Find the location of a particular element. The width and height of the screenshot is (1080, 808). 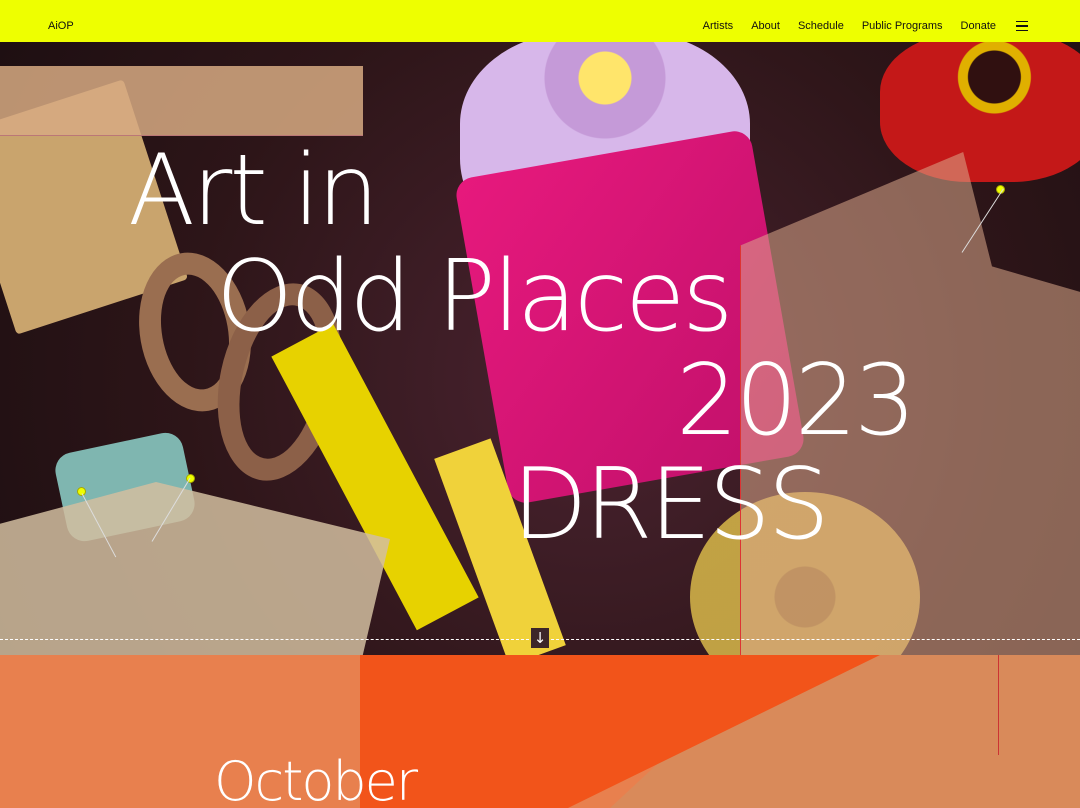

hero-title-line-3: 2023 is located at coordinates (796, 401).